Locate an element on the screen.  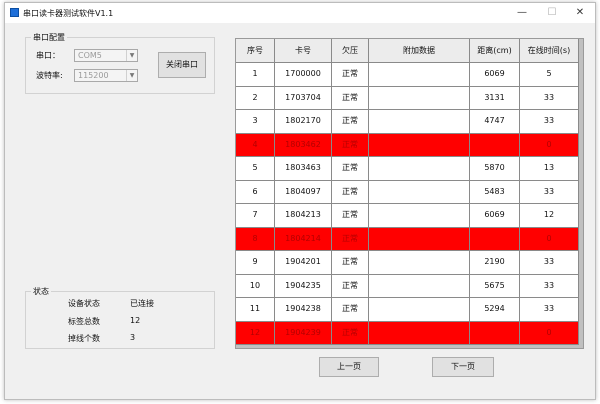
window-title: 串口读卡器测试软件V1.1 is located at coordinates (68, 13).